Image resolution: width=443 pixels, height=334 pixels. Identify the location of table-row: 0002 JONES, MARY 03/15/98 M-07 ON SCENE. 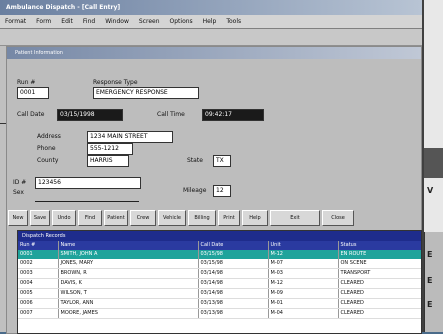
(219, 264).